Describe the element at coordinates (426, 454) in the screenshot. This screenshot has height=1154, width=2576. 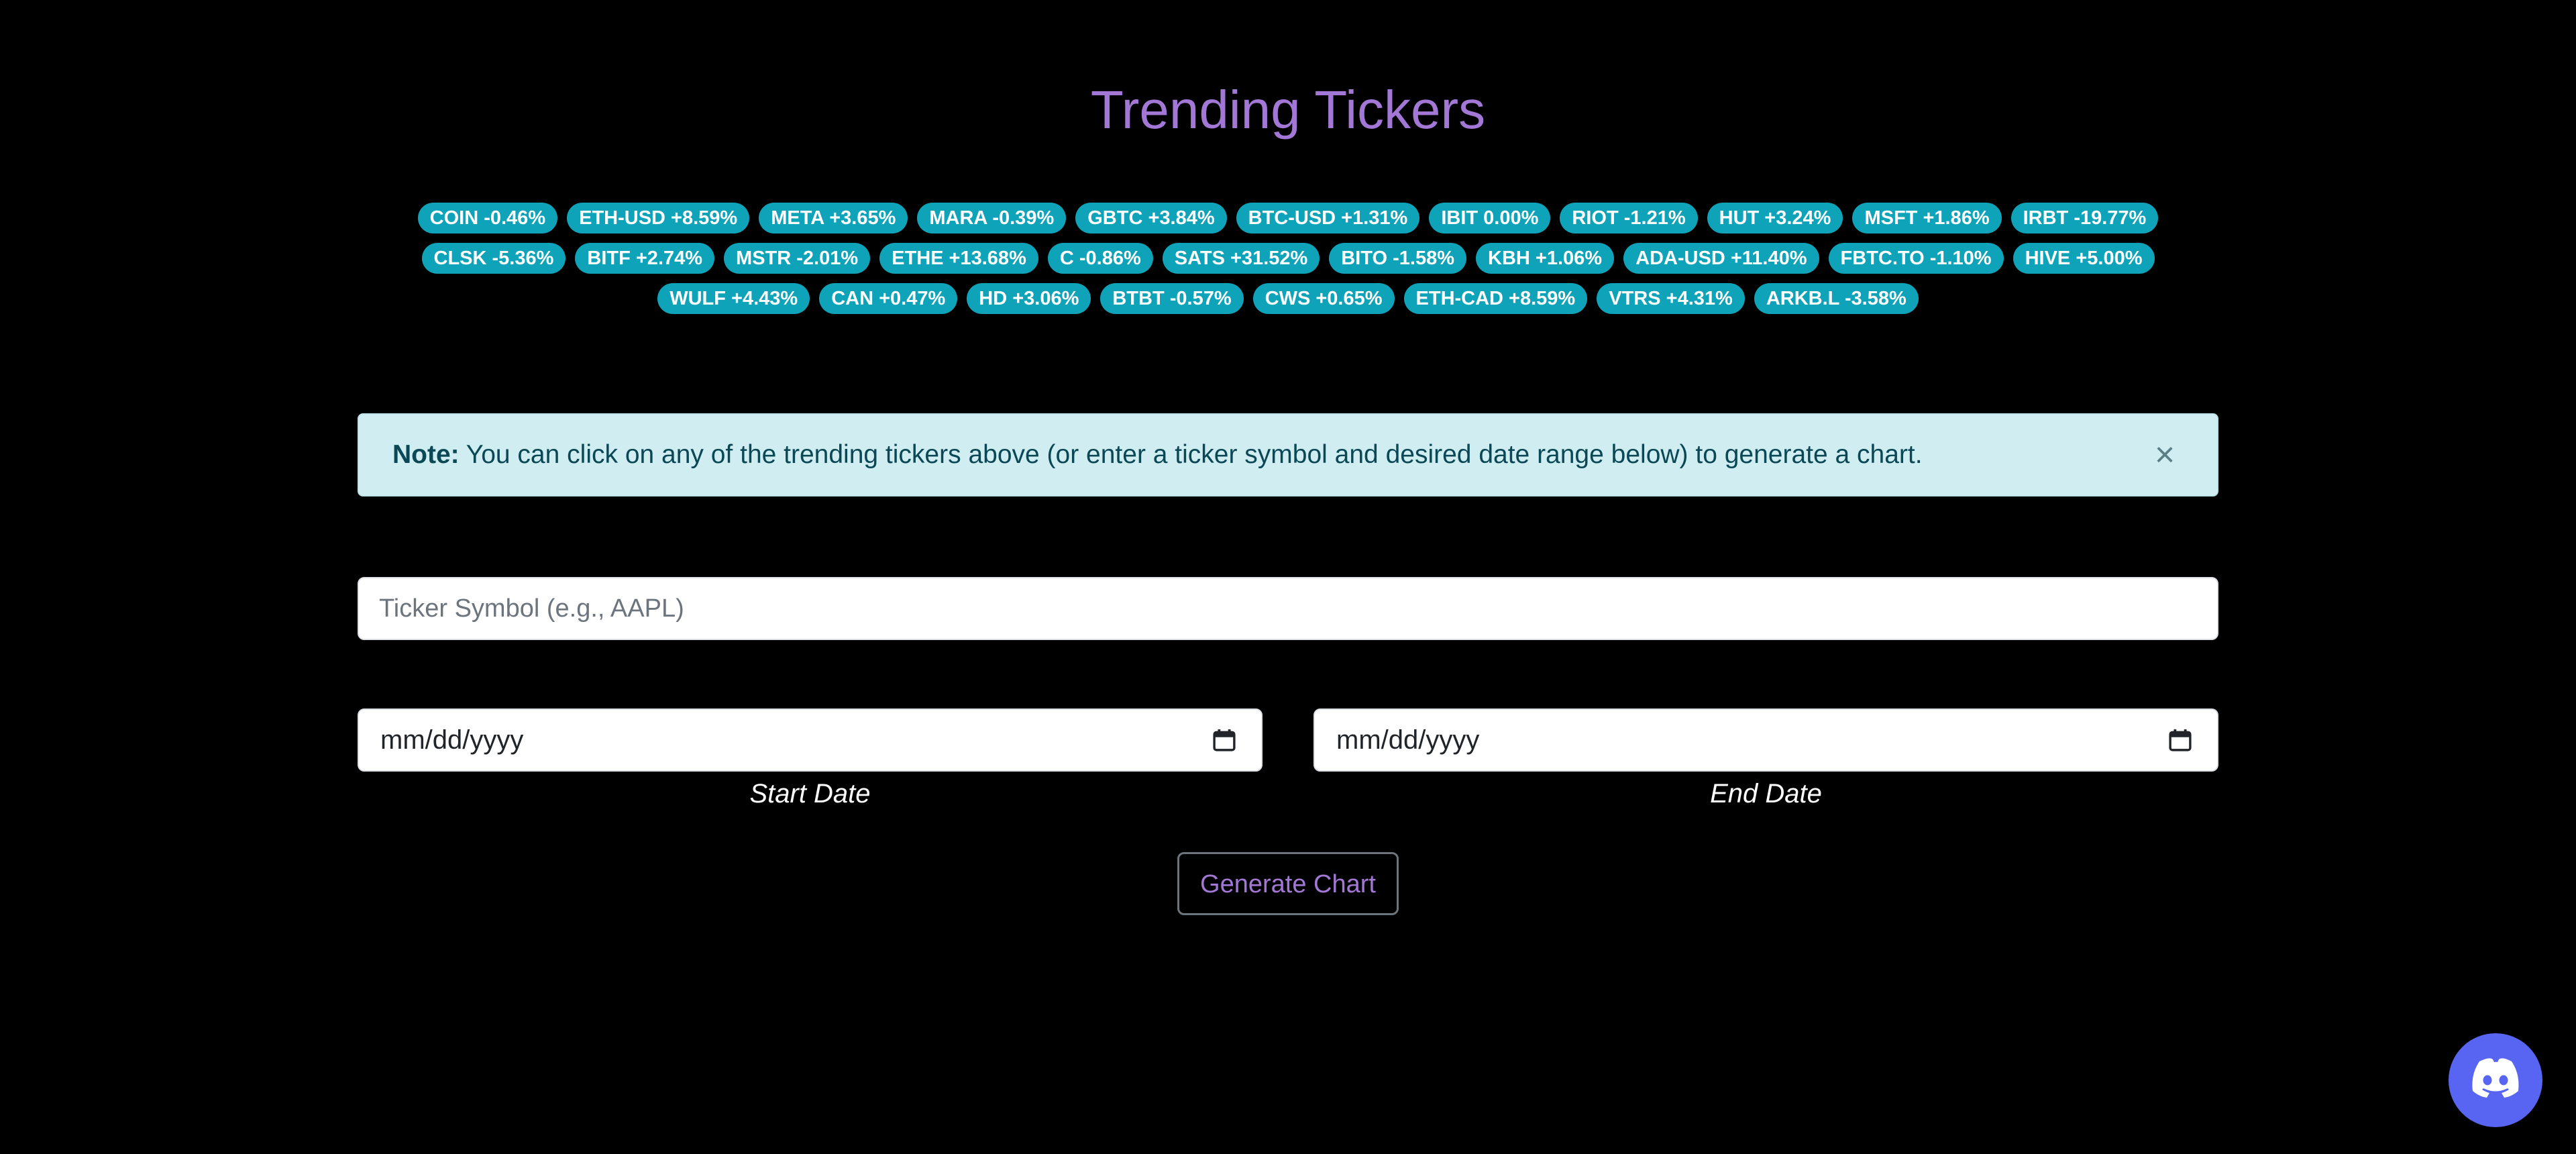
I see `note-label: Note:` at that location.